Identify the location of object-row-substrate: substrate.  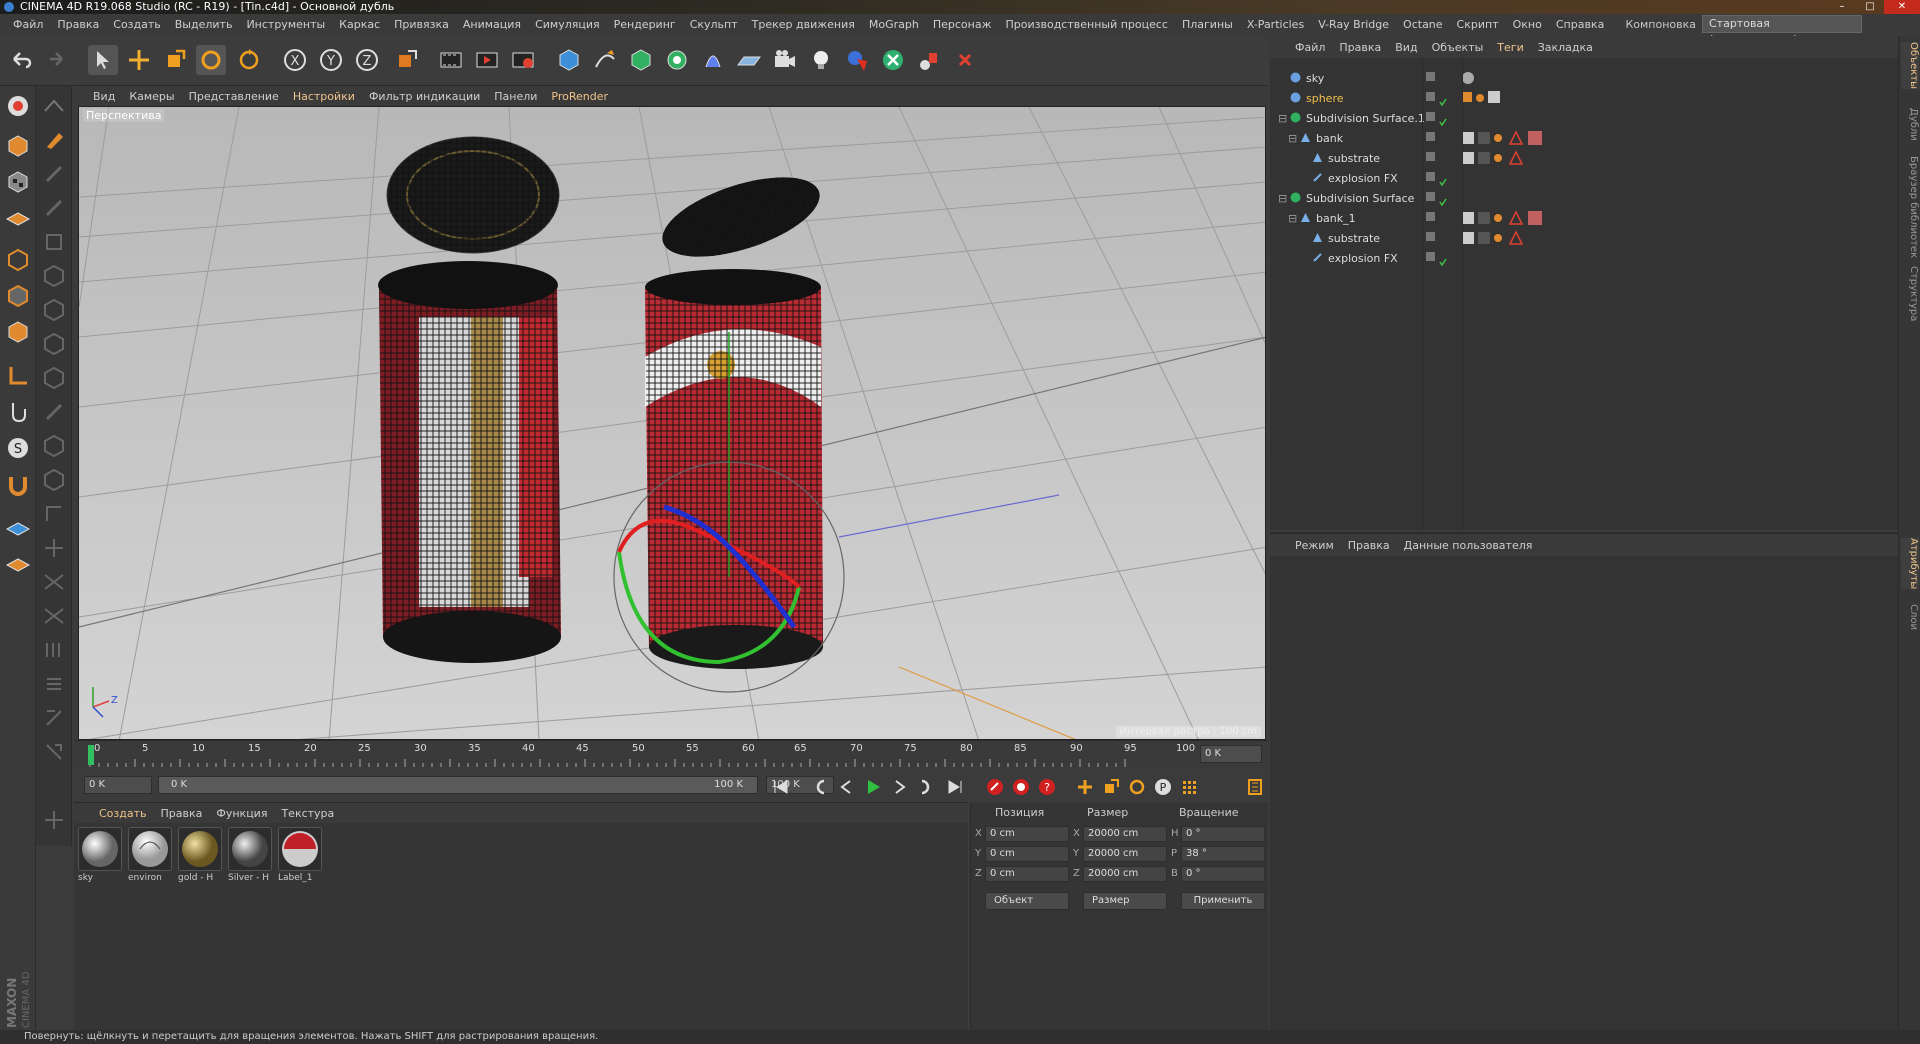
(1584, 158).